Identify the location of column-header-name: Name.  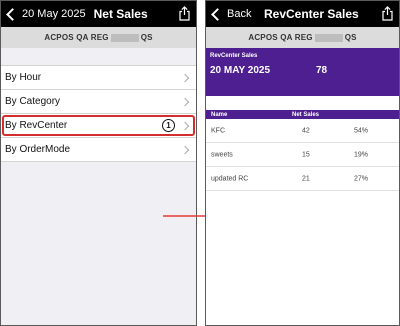
(219, 114).